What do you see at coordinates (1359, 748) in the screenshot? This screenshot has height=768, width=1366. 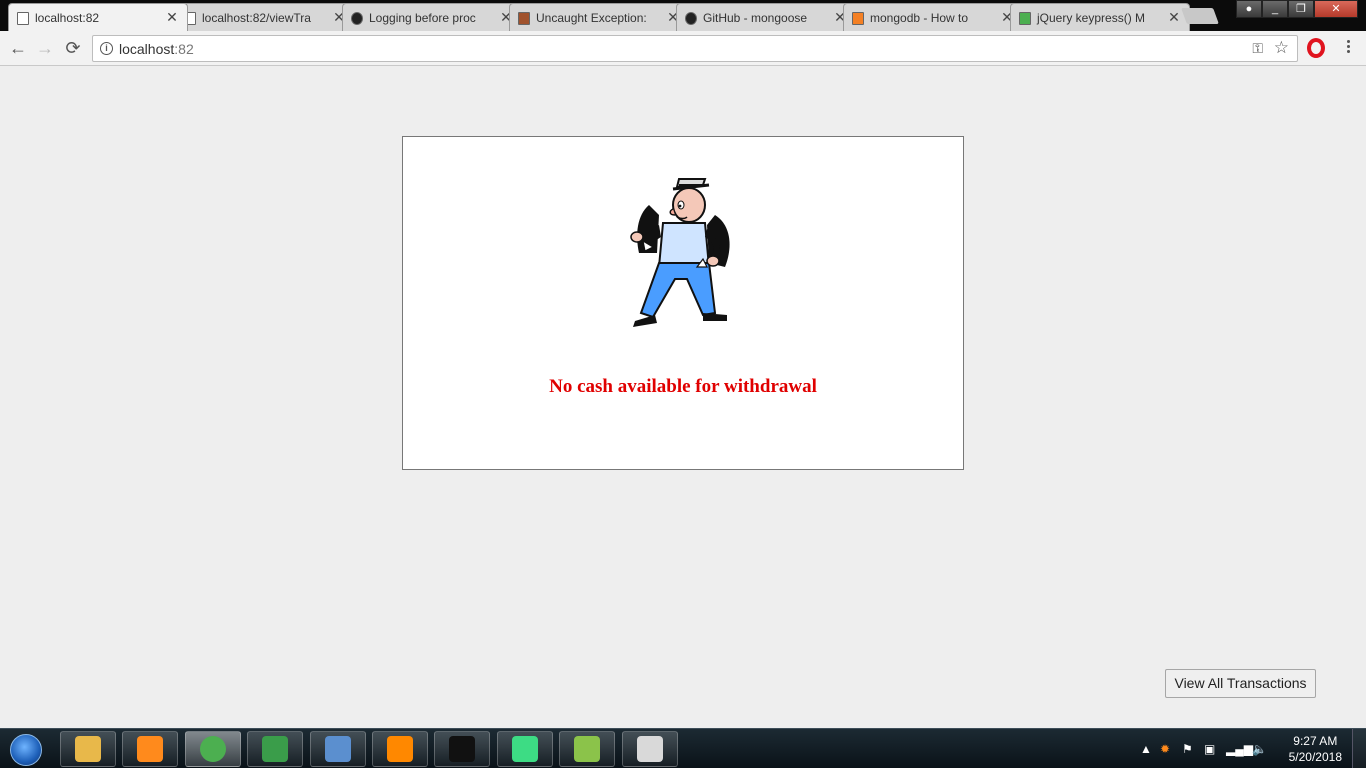 I see `show-desktop-button` at bounding box center [1359, 748].